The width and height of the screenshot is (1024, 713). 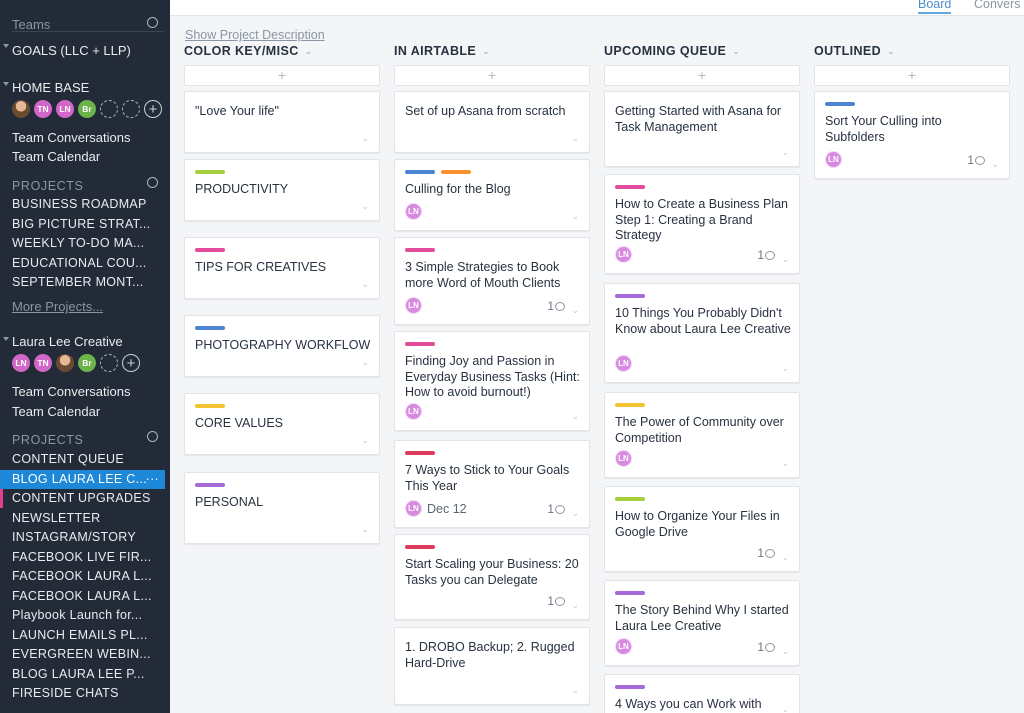 I want to click on project-item: CONTENT UPGRADES, so click(x=82, y=498).